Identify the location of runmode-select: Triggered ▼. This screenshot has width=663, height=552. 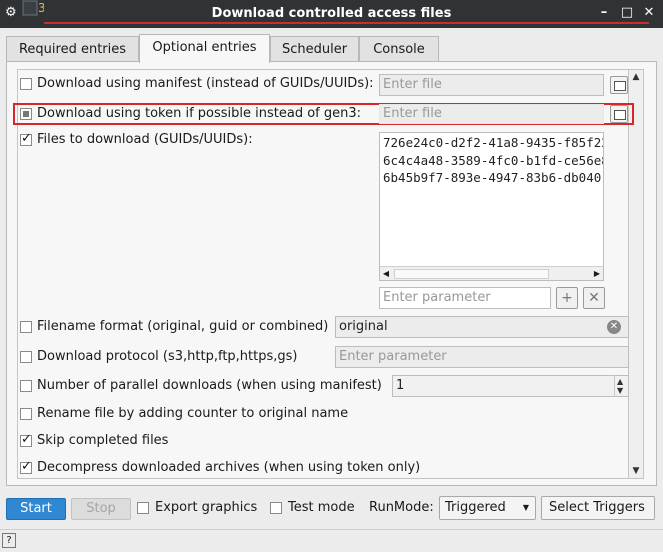
(487, 508).